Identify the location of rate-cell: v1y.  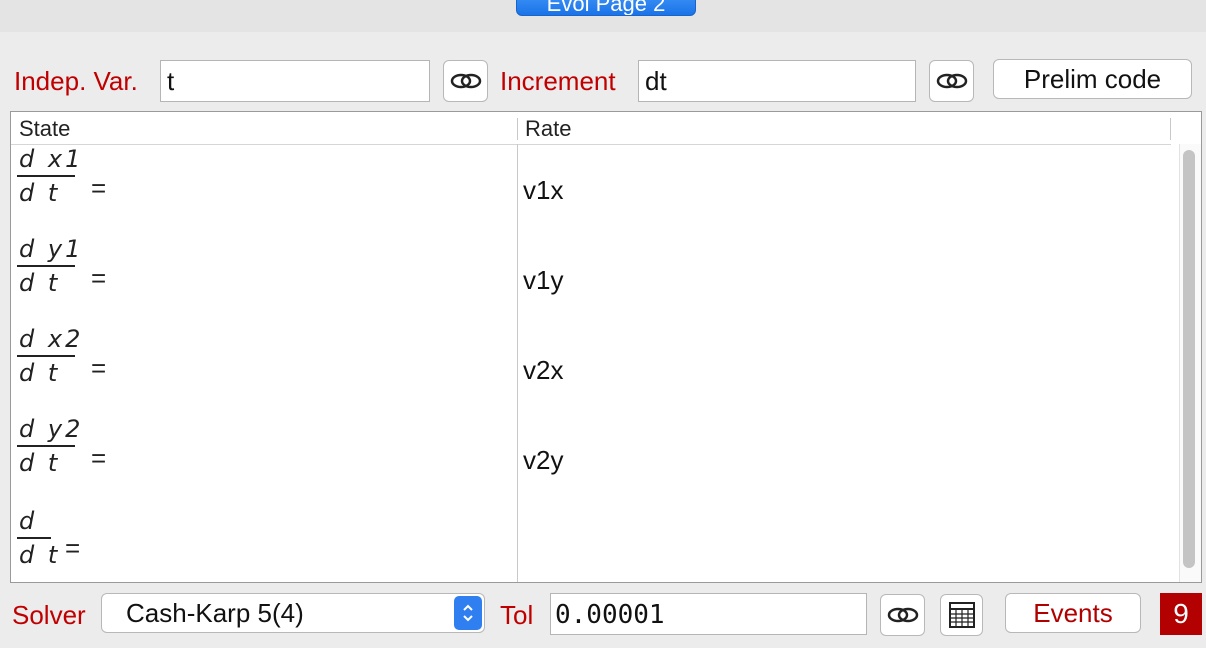
(543, 280).